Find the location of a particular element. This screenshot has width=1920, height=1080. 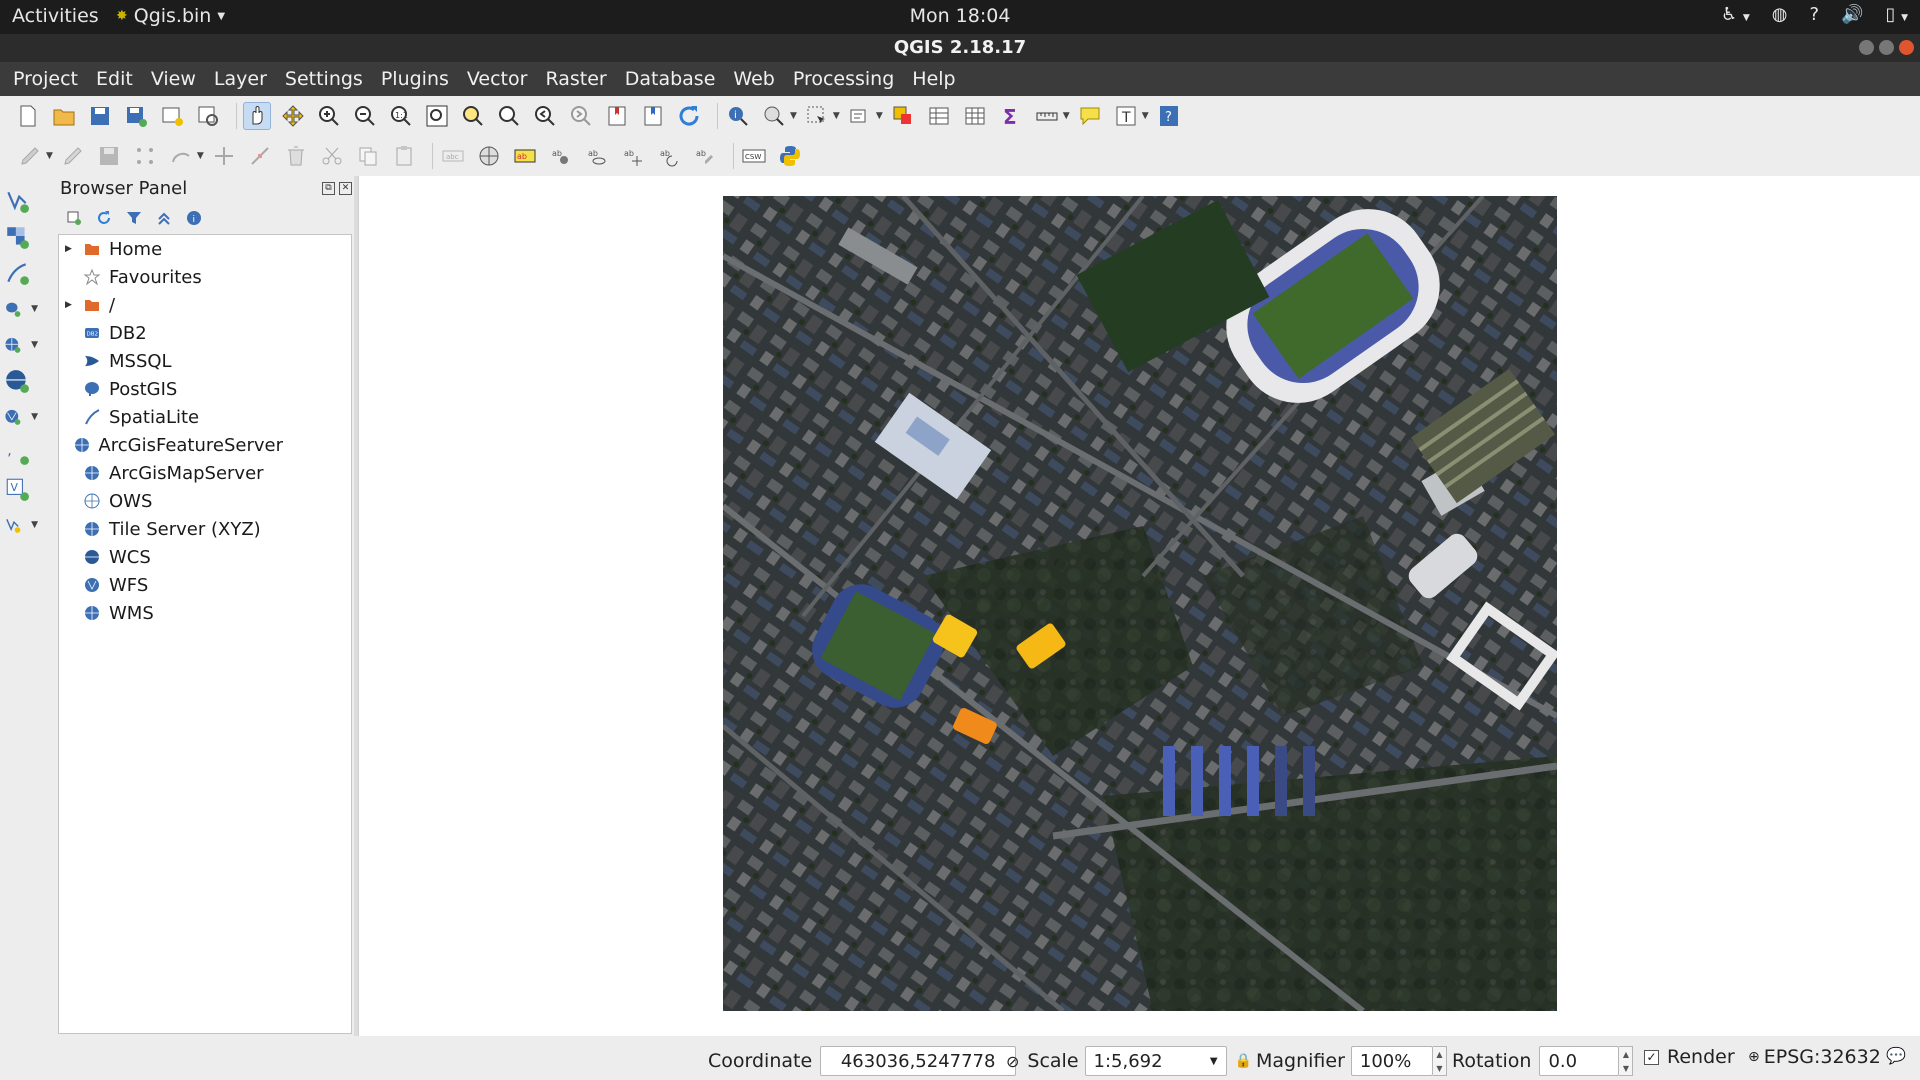

new-print-composer-icon is located at coordinates (172, 116).